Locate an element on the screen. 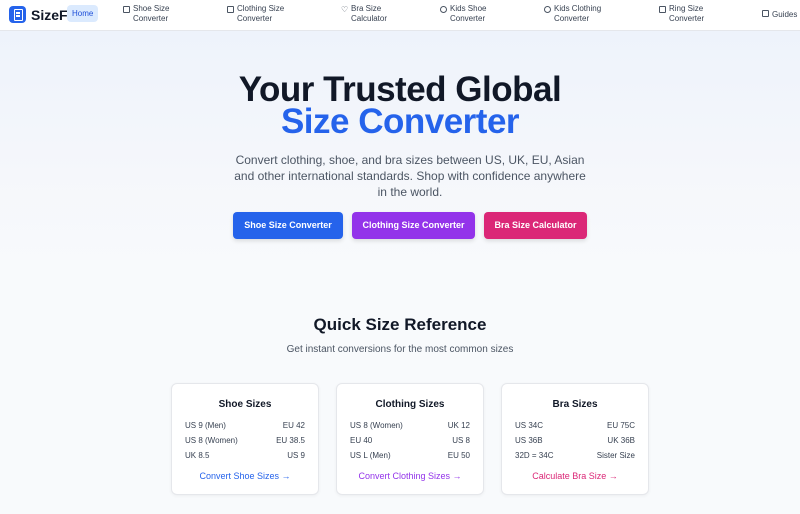 Image resolution: width=800 pixels, height=514 pixels. logo-icon is located at coordinates (17, 14).